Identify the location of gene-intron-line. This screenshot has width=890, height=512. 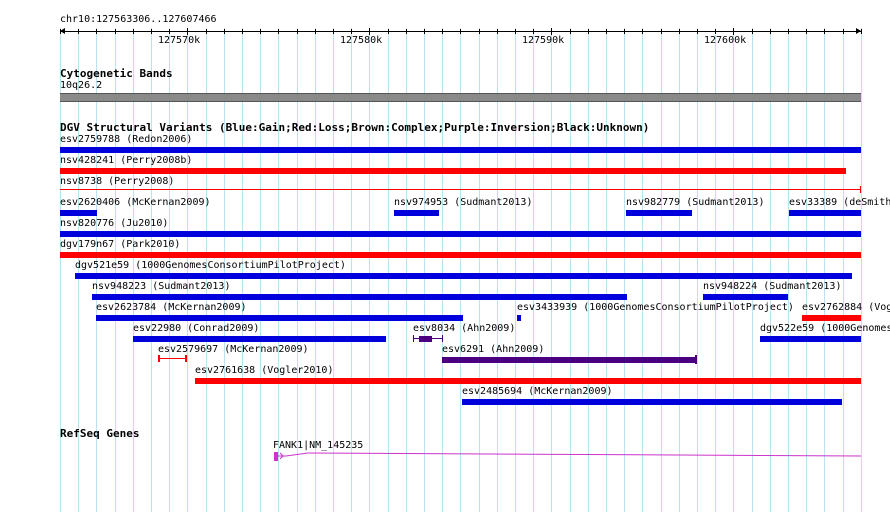
(570, 457).